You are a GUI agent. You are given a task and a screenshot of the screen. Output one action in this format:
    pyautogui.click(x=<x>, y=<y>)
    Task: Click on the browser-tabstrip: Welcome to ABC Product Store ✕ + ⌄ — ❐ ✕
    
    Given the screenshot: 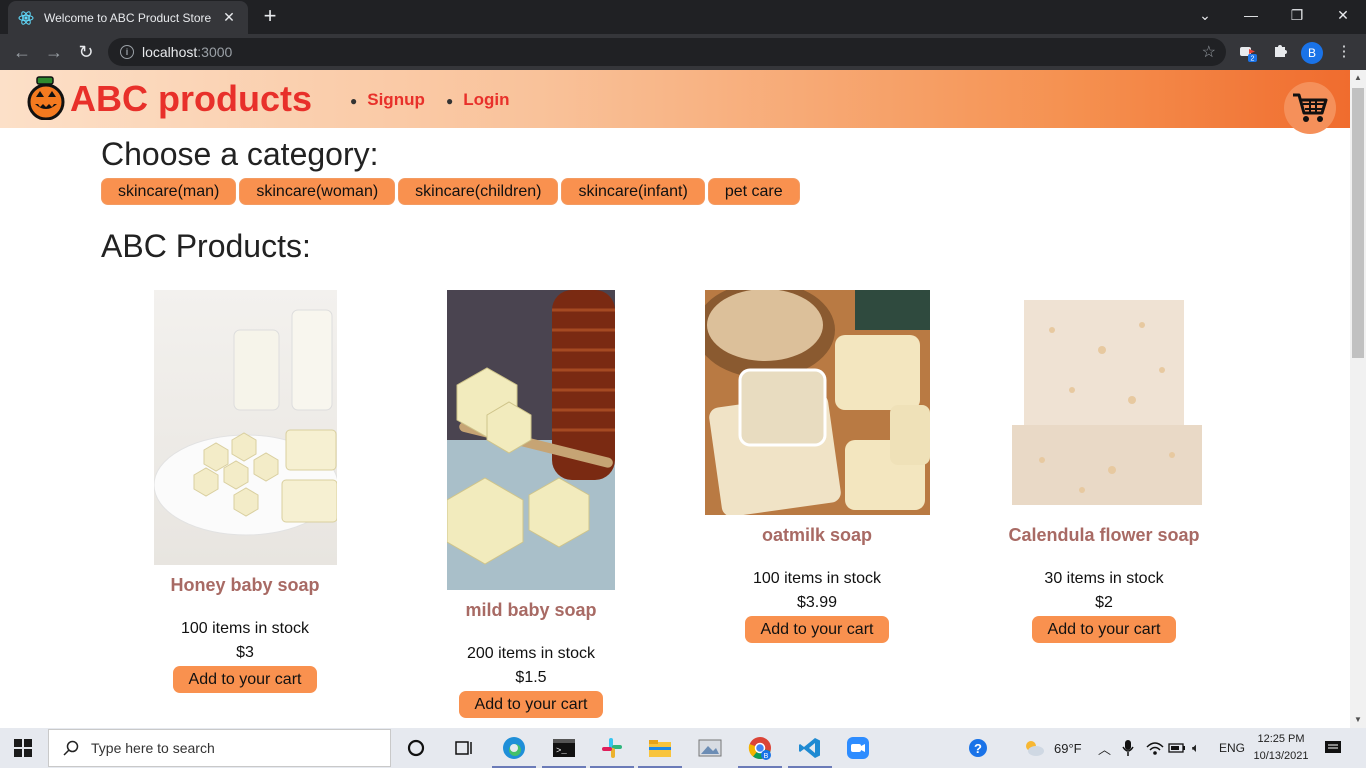 What is the action you would take?
    pyautogui.click(x=683, y=17)
    